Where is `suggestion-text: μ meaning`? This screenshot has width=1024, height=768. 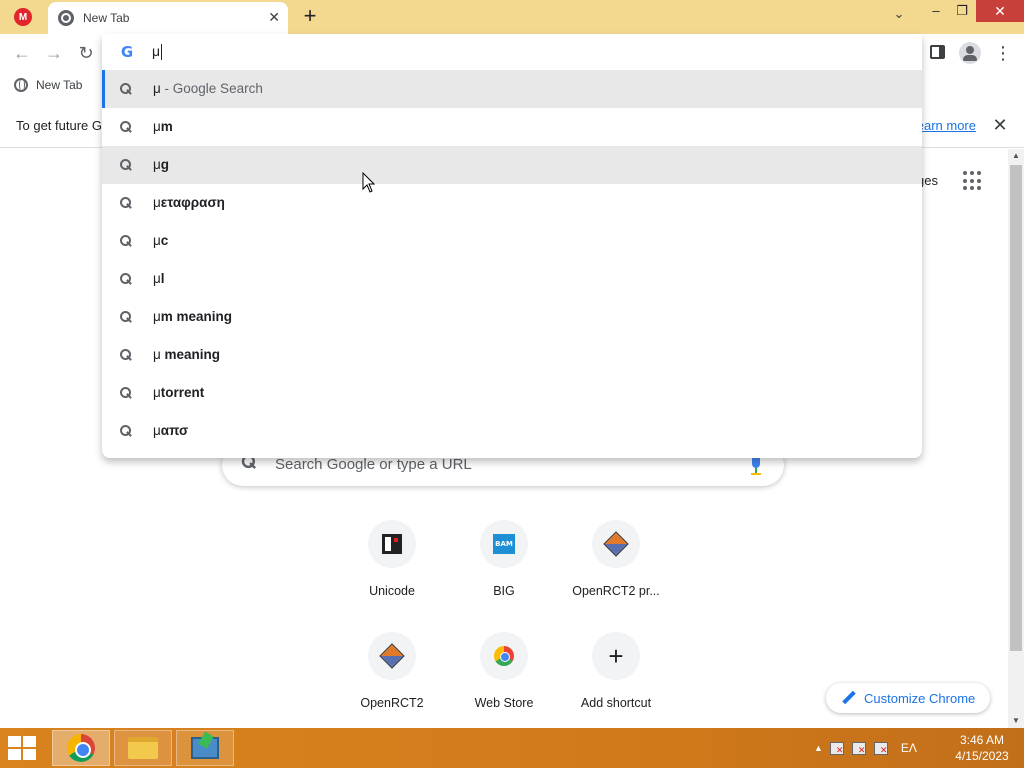
suggestion-text: μ meaning is located at coordinates (187, 354).